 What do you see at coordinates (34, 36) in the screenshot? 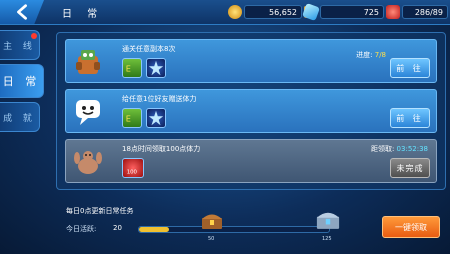
I see `notification-dot-icon` at bounding box center [34, 36].